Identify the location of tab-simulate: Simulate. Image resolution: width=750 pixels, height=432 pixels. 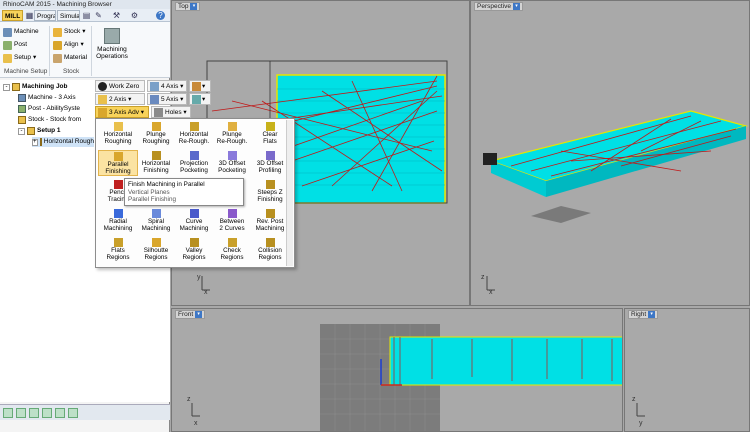
(68, 15).